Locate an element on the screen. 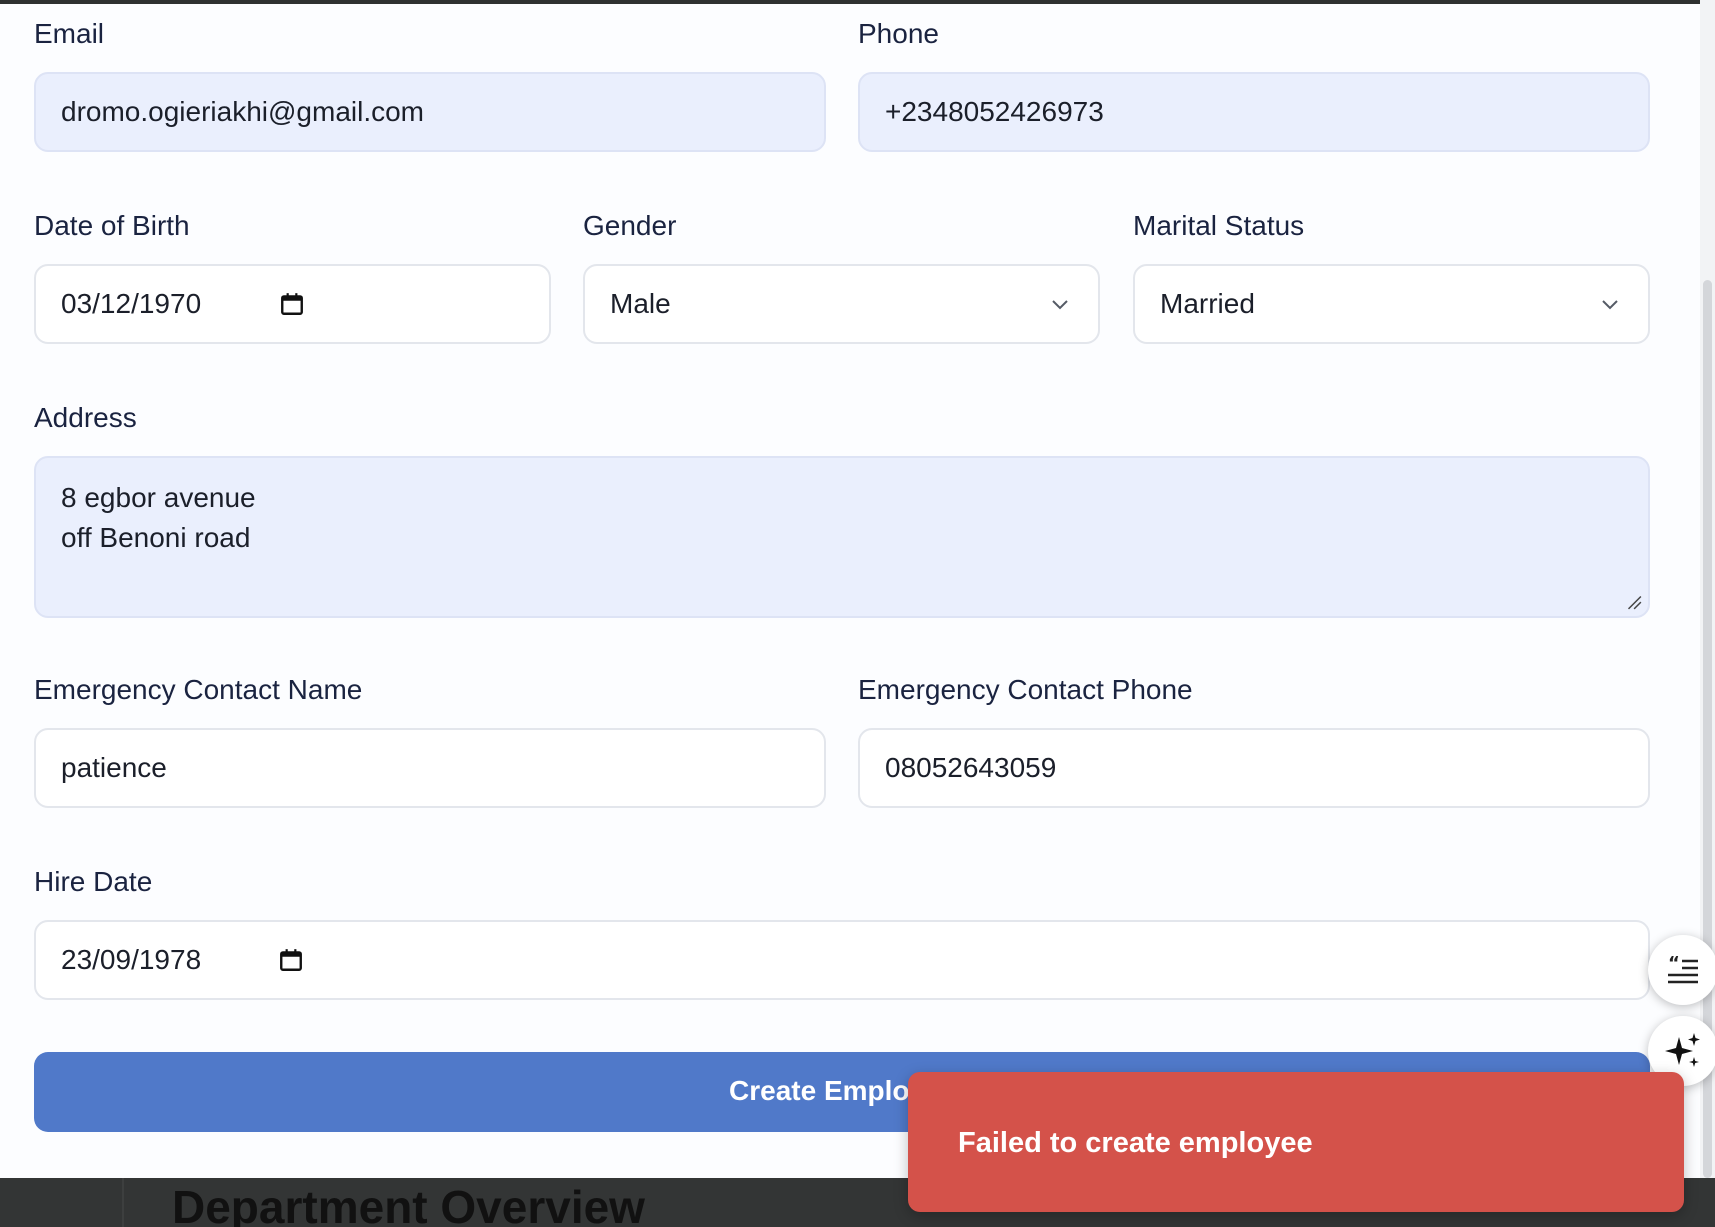 This screenshot has height=1227, width=1715. emergency-contact-name-field: patience is located at coordinates (430, 768).